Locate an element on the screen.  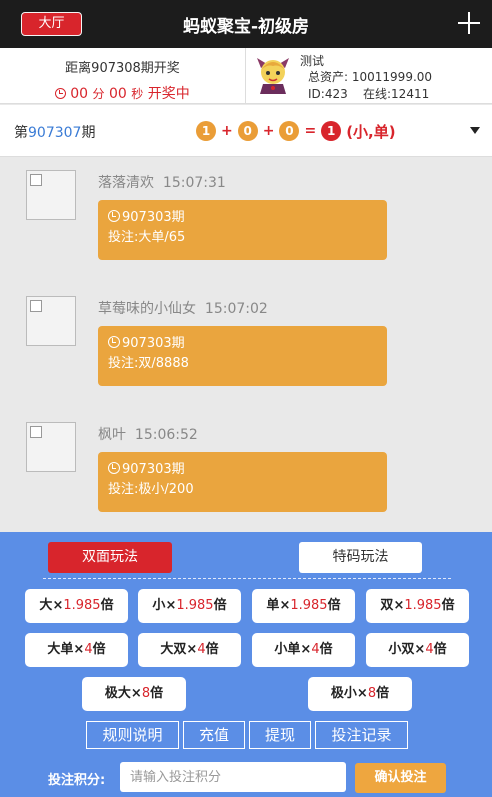
bet-option-small: 小×1.985倍 is located at coordinates (189, 606).